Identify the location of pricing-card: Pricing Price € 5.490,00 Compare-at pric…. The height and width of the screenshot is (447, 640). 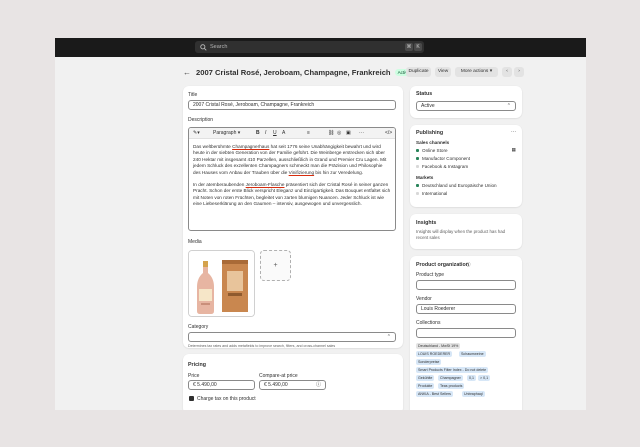
(293, 382).